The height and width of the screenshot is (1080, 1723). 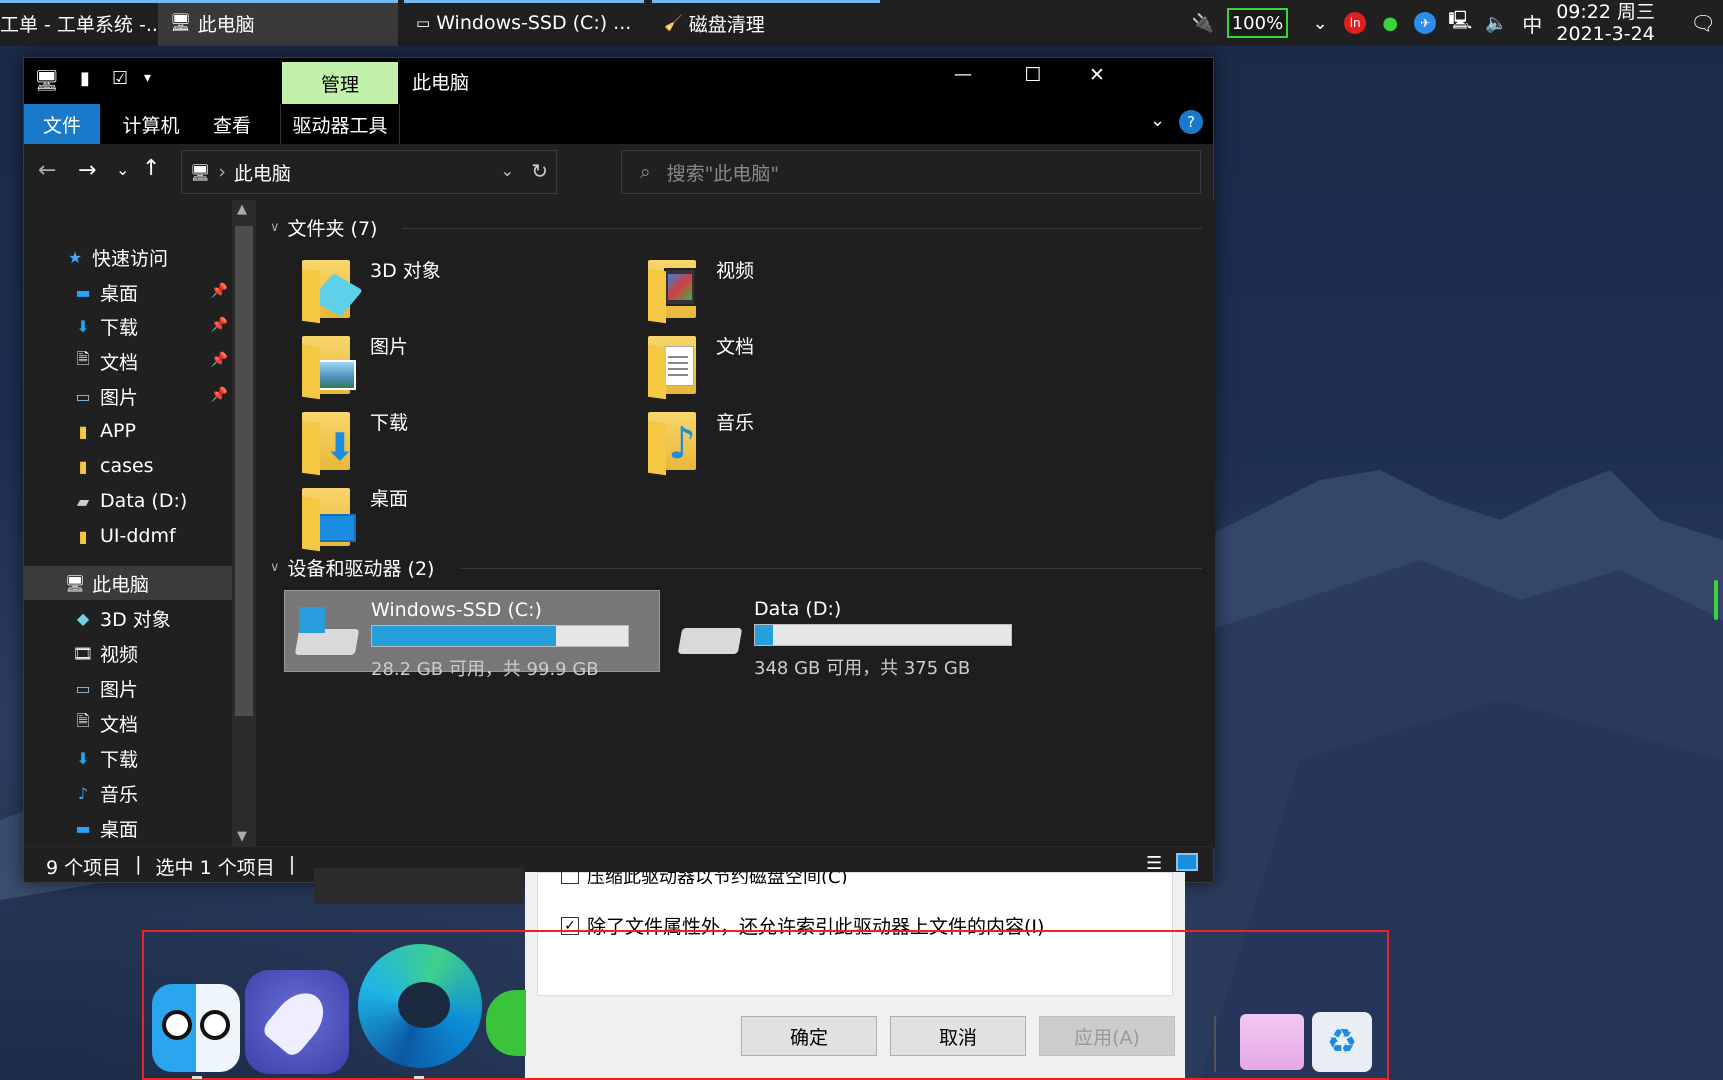 What do you see at coordinates (1342, 1042) in the screenshot?
I see `recycle-bin-icon: ♻` at bounding box center [1342, 1042].